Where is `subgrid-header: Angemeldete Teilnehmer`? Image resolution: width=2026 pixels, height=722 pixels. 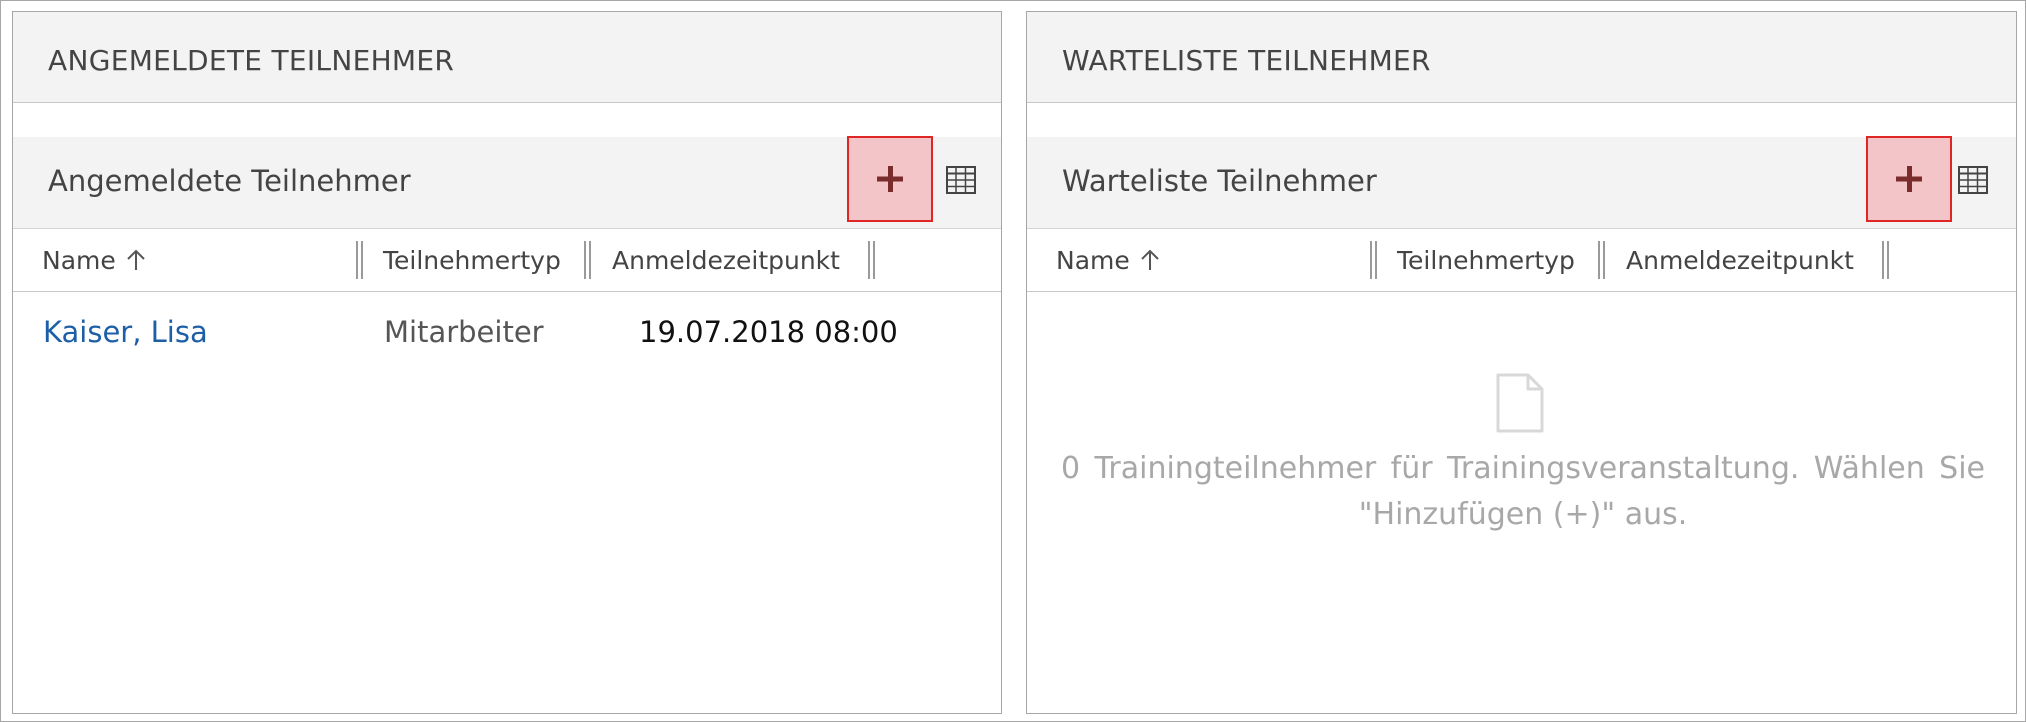 subgrid-header: Angemeldete Teilnehmer is located at coordinates (507, 182).